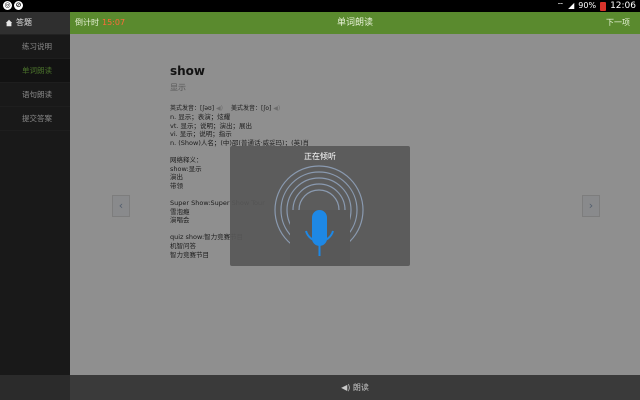  Describe the element at coordinates (319, 215) in the screenshot. I see `mic-listening-icon` at that location.